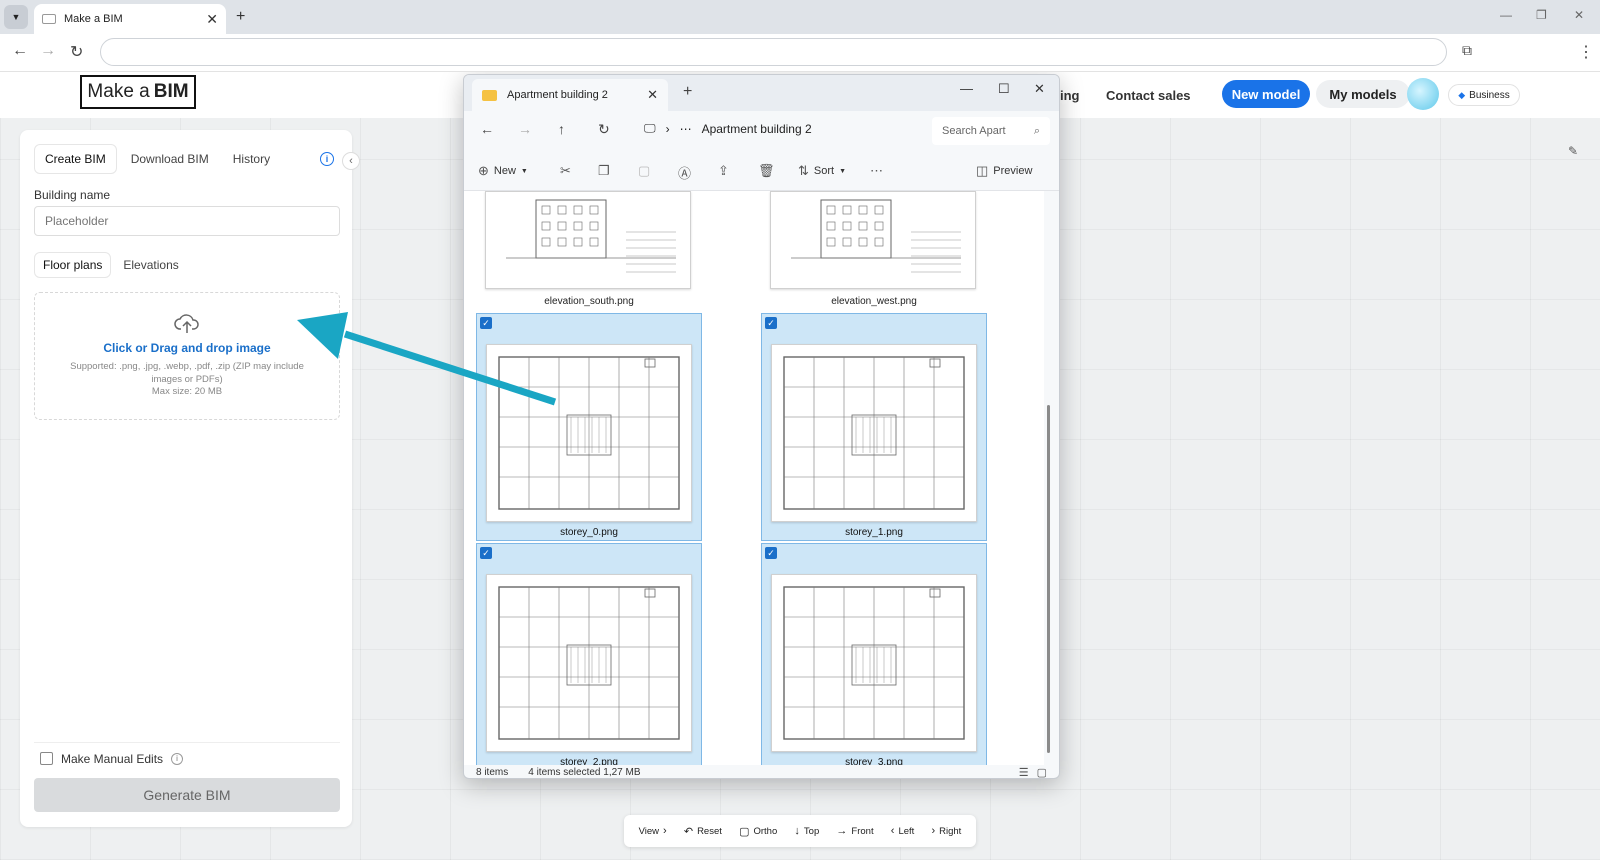 Image resolution: width=1600 pixels, height=860 pixels. I want to click on arrow-down-icon: ↓, so click(797, 831).